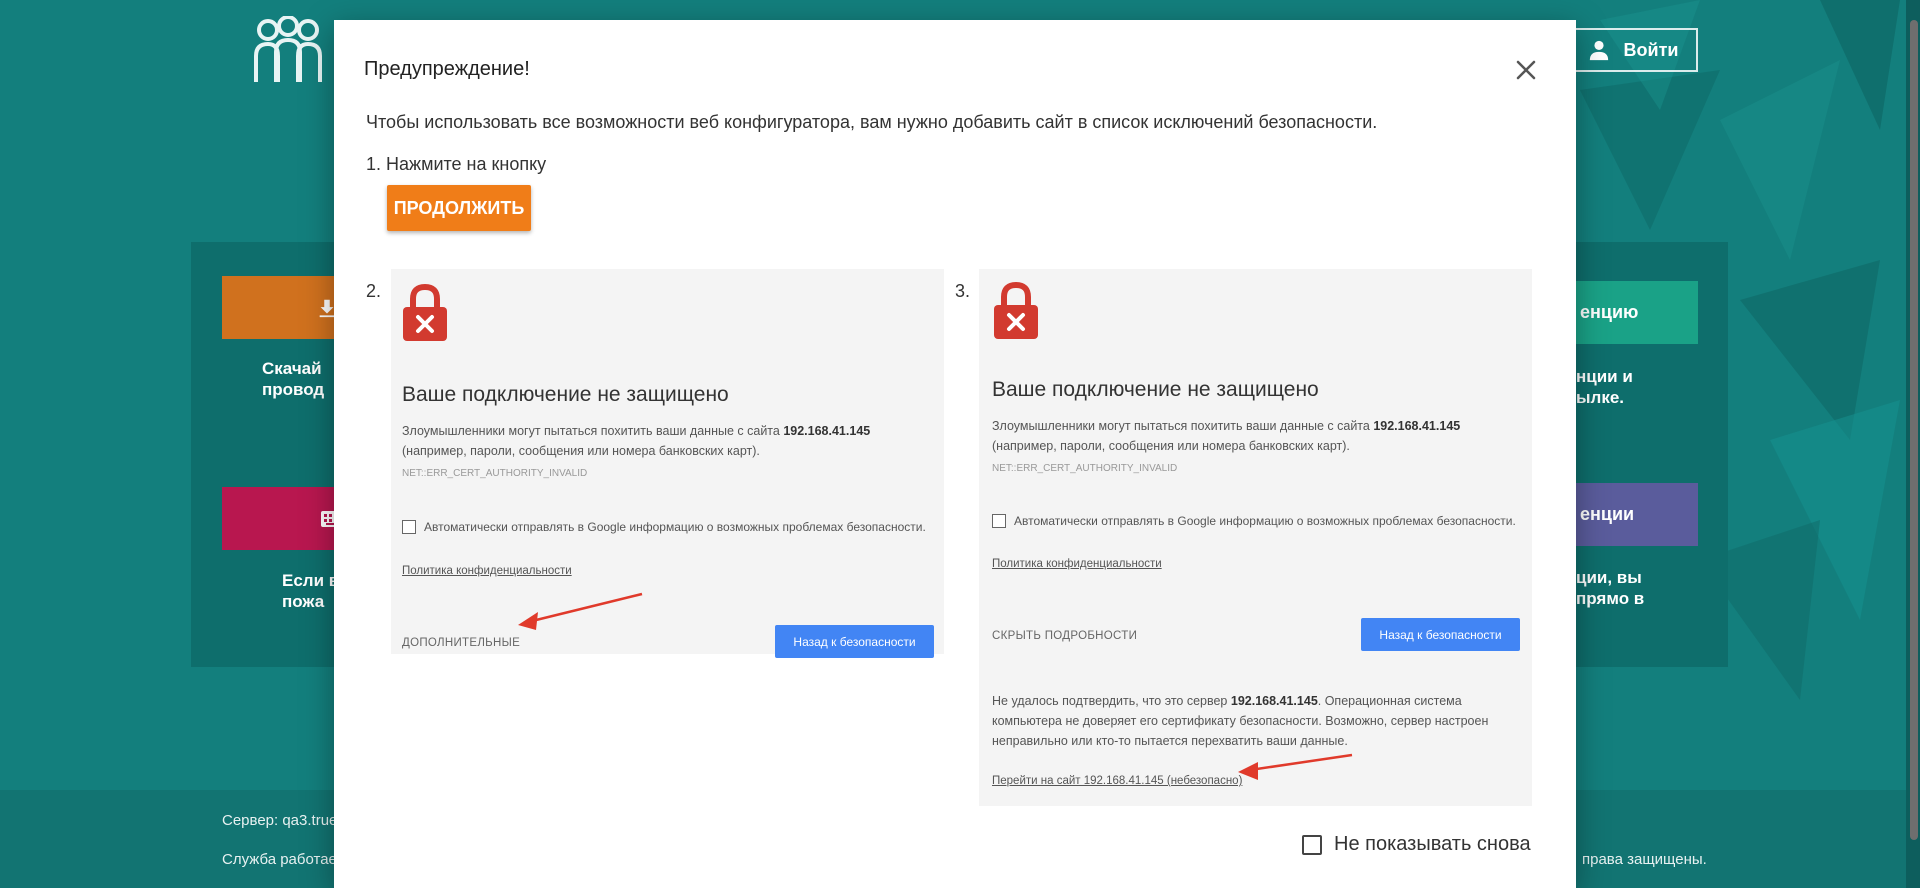 The width and height of the screenshot is (1920, 888). What do you see at coordinates (302, 379) in the screenshot?
I see `download-card-text: Скачай провод` at bounding box center [302, 379].